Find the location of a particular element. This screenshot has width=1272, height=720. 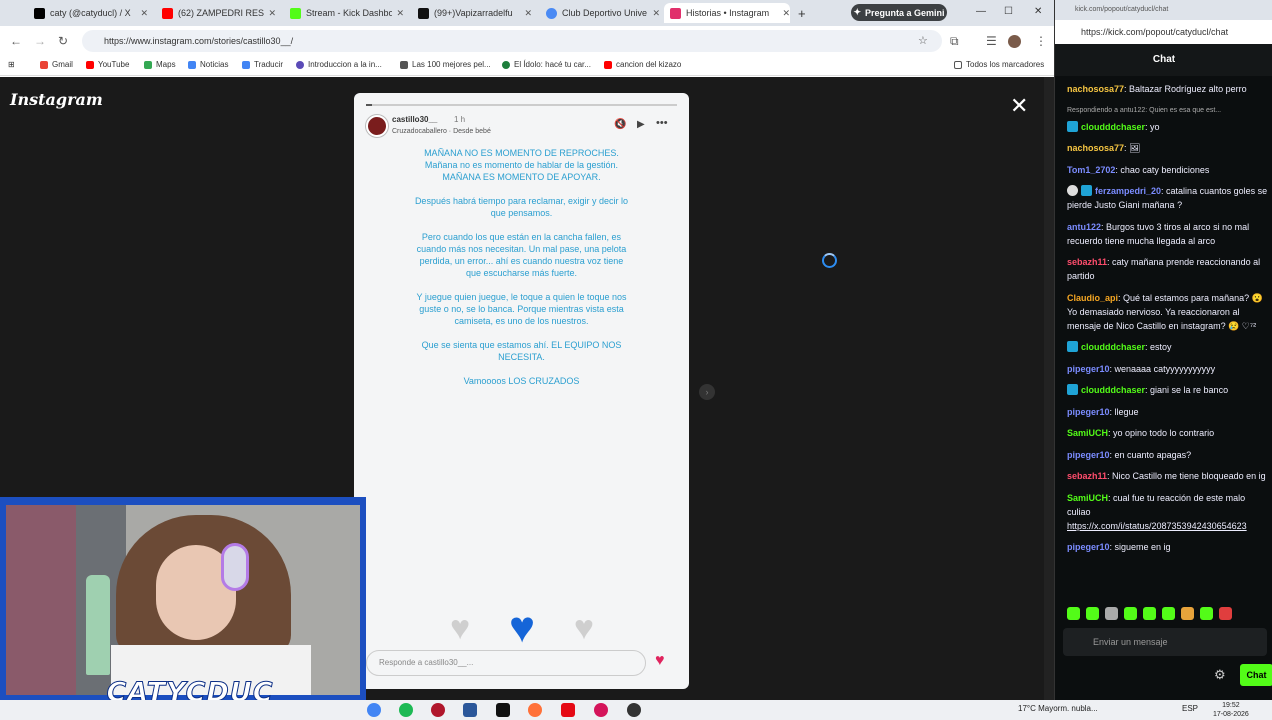

badge-icon is located at coordinates (1072, 389).